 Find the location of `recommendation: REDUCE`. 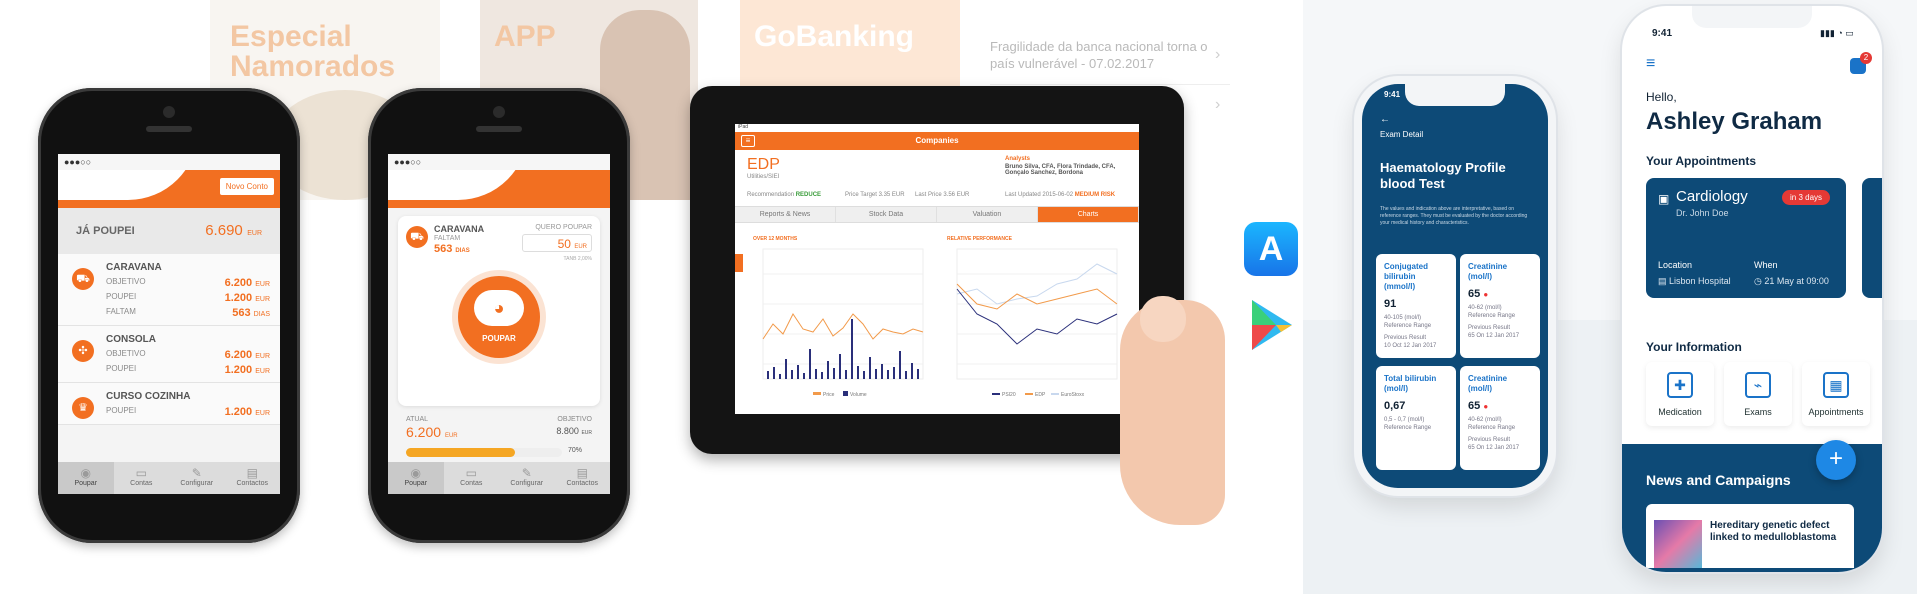

recommendation: REDUCE is located at coordinates (808, 195).